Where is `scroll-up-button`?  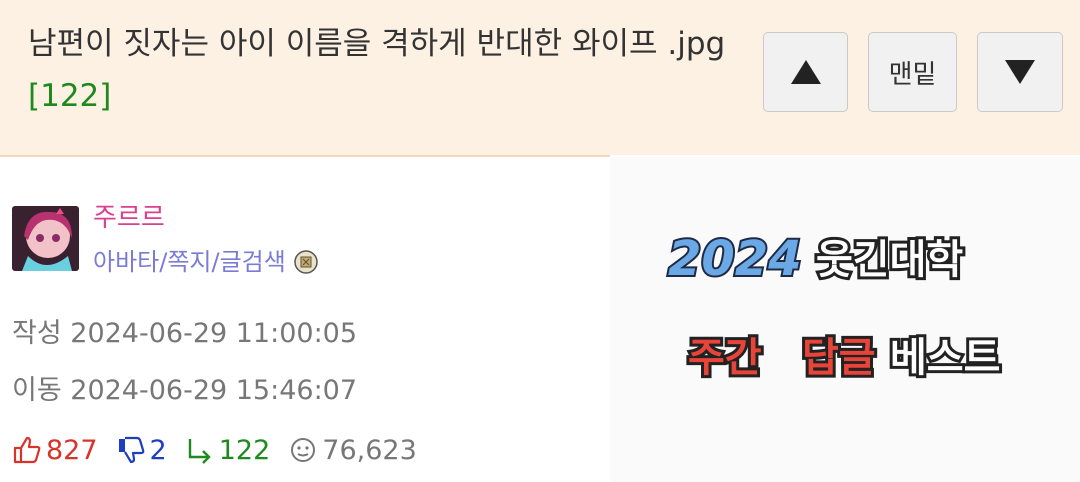 scroll-up-button is located at coordinates (805, 72).